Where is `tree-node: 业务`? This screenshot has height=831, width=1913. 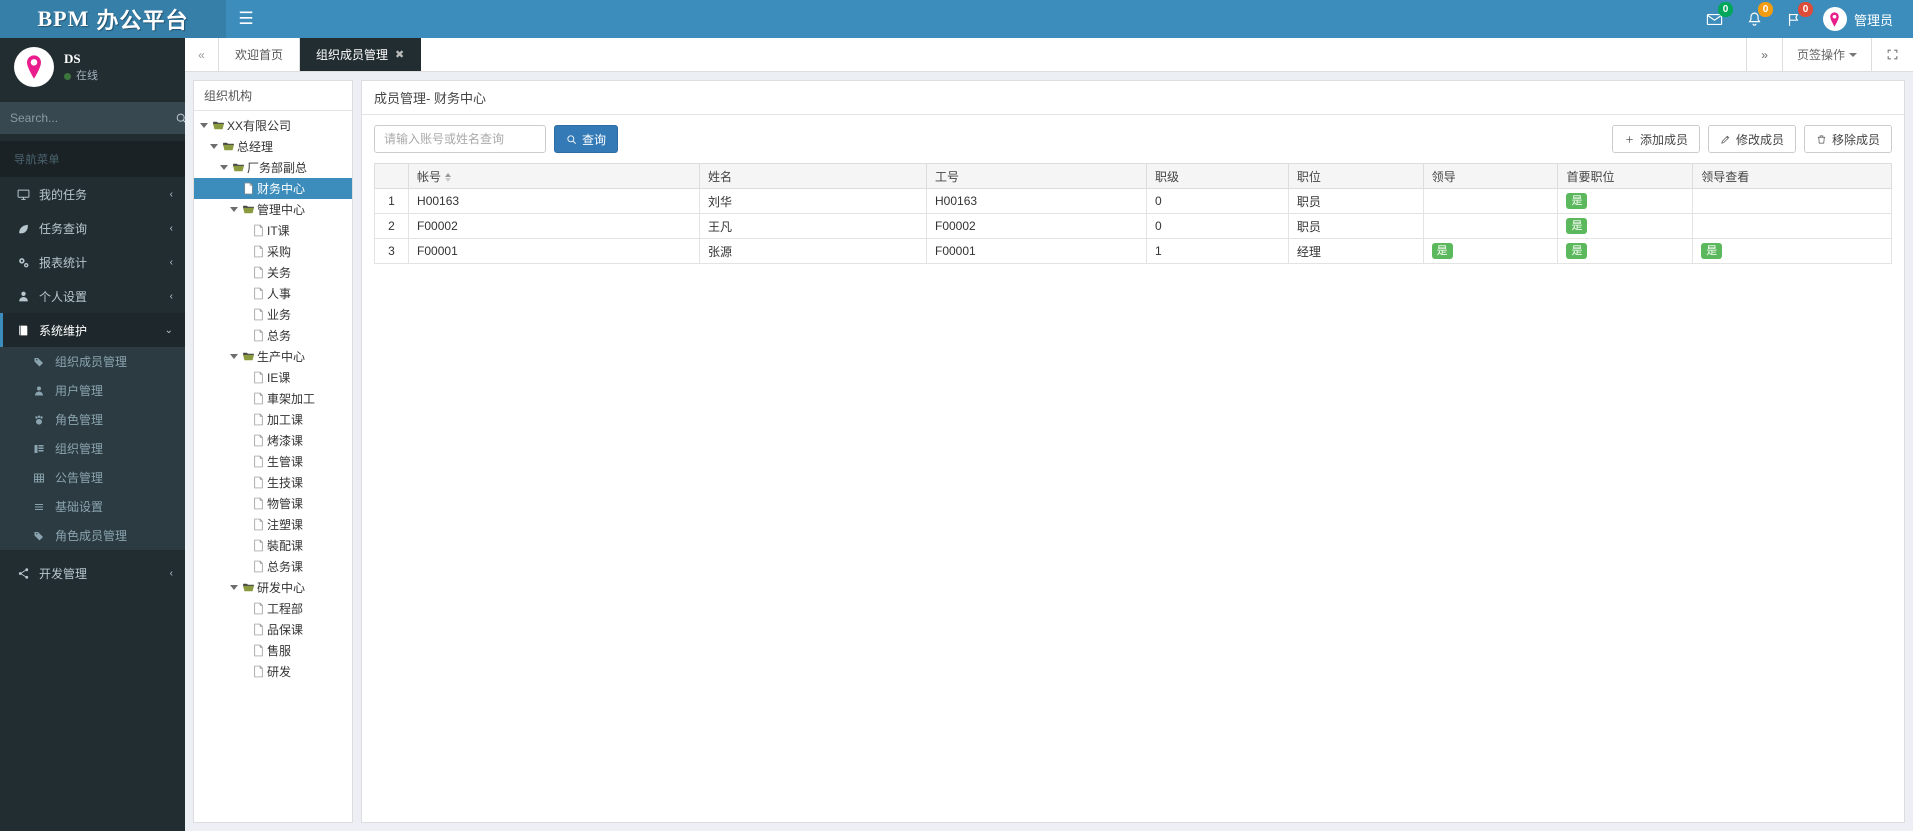 tree-node: 业务 is located at coordinates (273, 314).